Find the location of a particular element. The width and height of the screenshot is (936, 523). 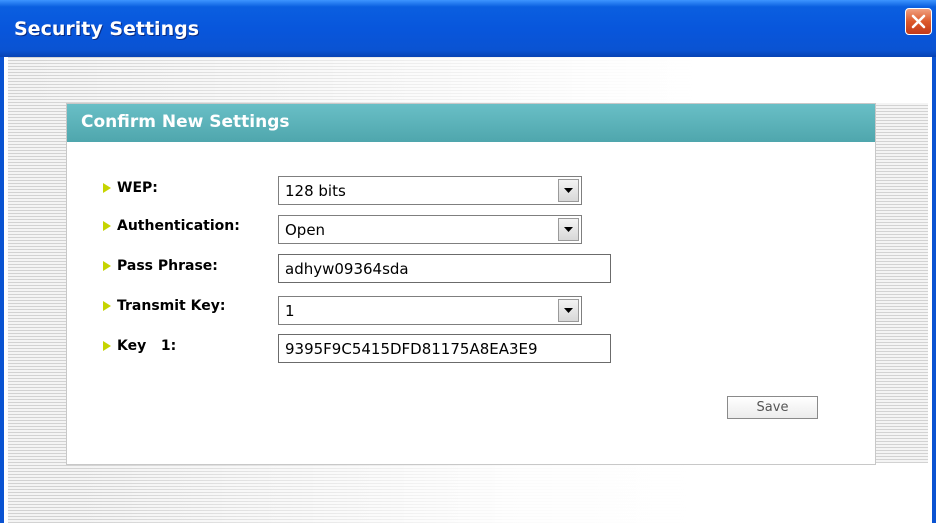

key1-value: 9395F9C5415DFD81175A8EA3E9 is located at coordinates (411, 349).